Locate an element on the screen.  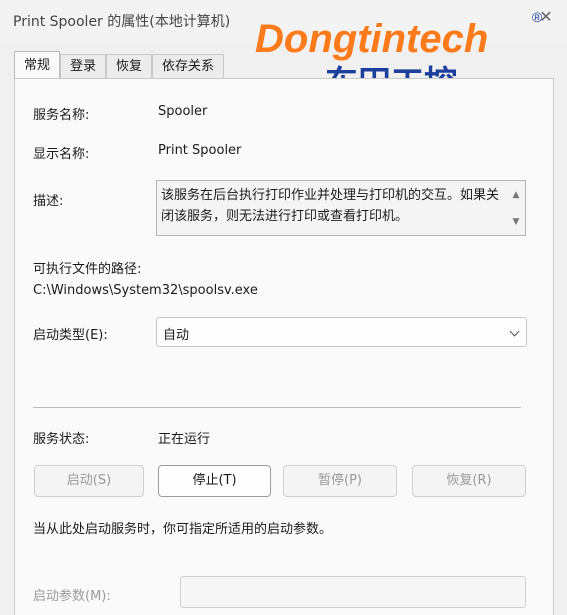
description-label: 描述: is located at coordinates (48, 201).